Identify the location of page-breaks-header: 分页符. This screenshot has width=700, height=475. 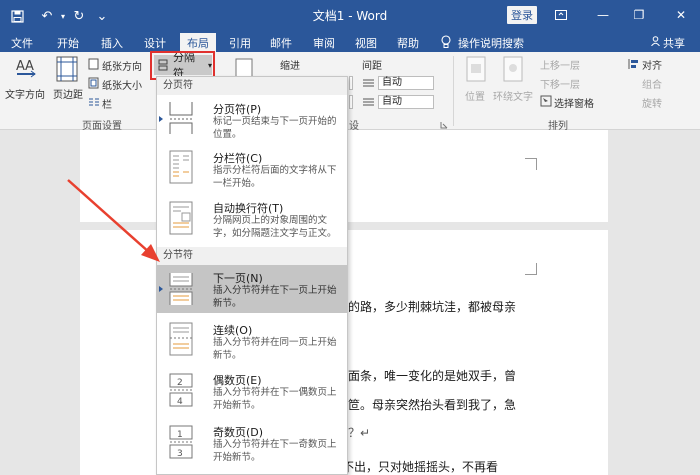
(252, 86).